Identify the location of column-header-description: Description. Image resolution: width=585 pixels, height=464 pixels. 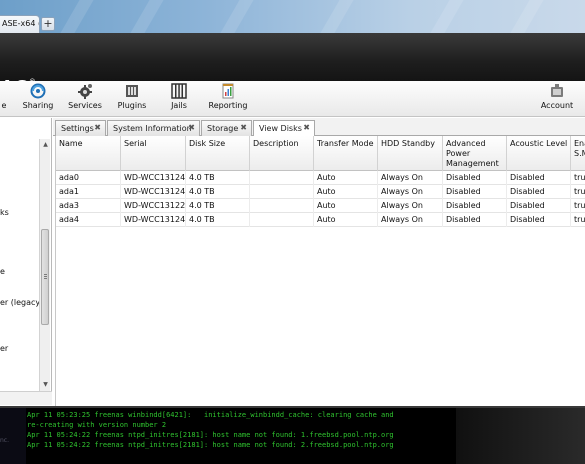
(282, 153).